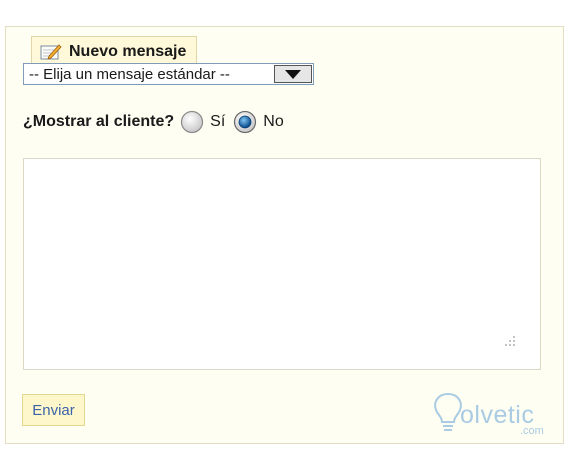  What do you see at coordinates (99, 121) in the screenshot?
I see `show-to-client-label: ¿Mostrar al cliente?` at bounding box center [99, 121].